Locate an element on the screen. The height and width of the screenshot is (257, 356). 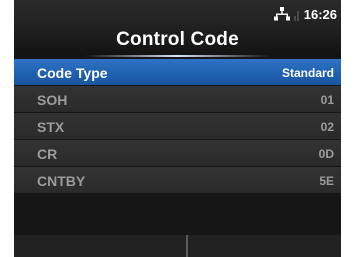
list-item-value: Standard is located at coordinates (307, 73).